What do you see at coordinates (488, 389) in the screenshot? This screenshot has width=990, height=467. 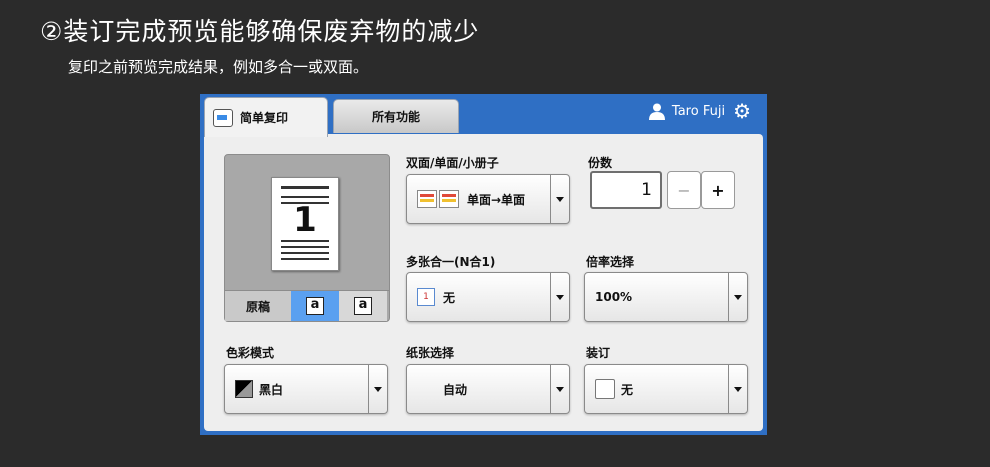 I see `paper-dropdown: 自动` at bounding box center [488, 389].